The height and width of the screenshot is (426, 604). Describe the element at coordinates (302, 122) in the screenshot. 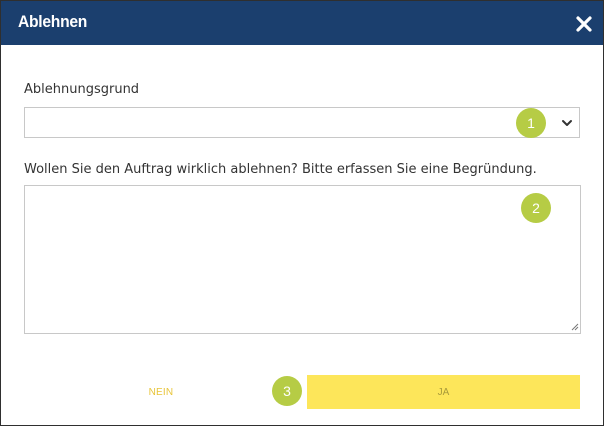

I see `reason-select` at that location.